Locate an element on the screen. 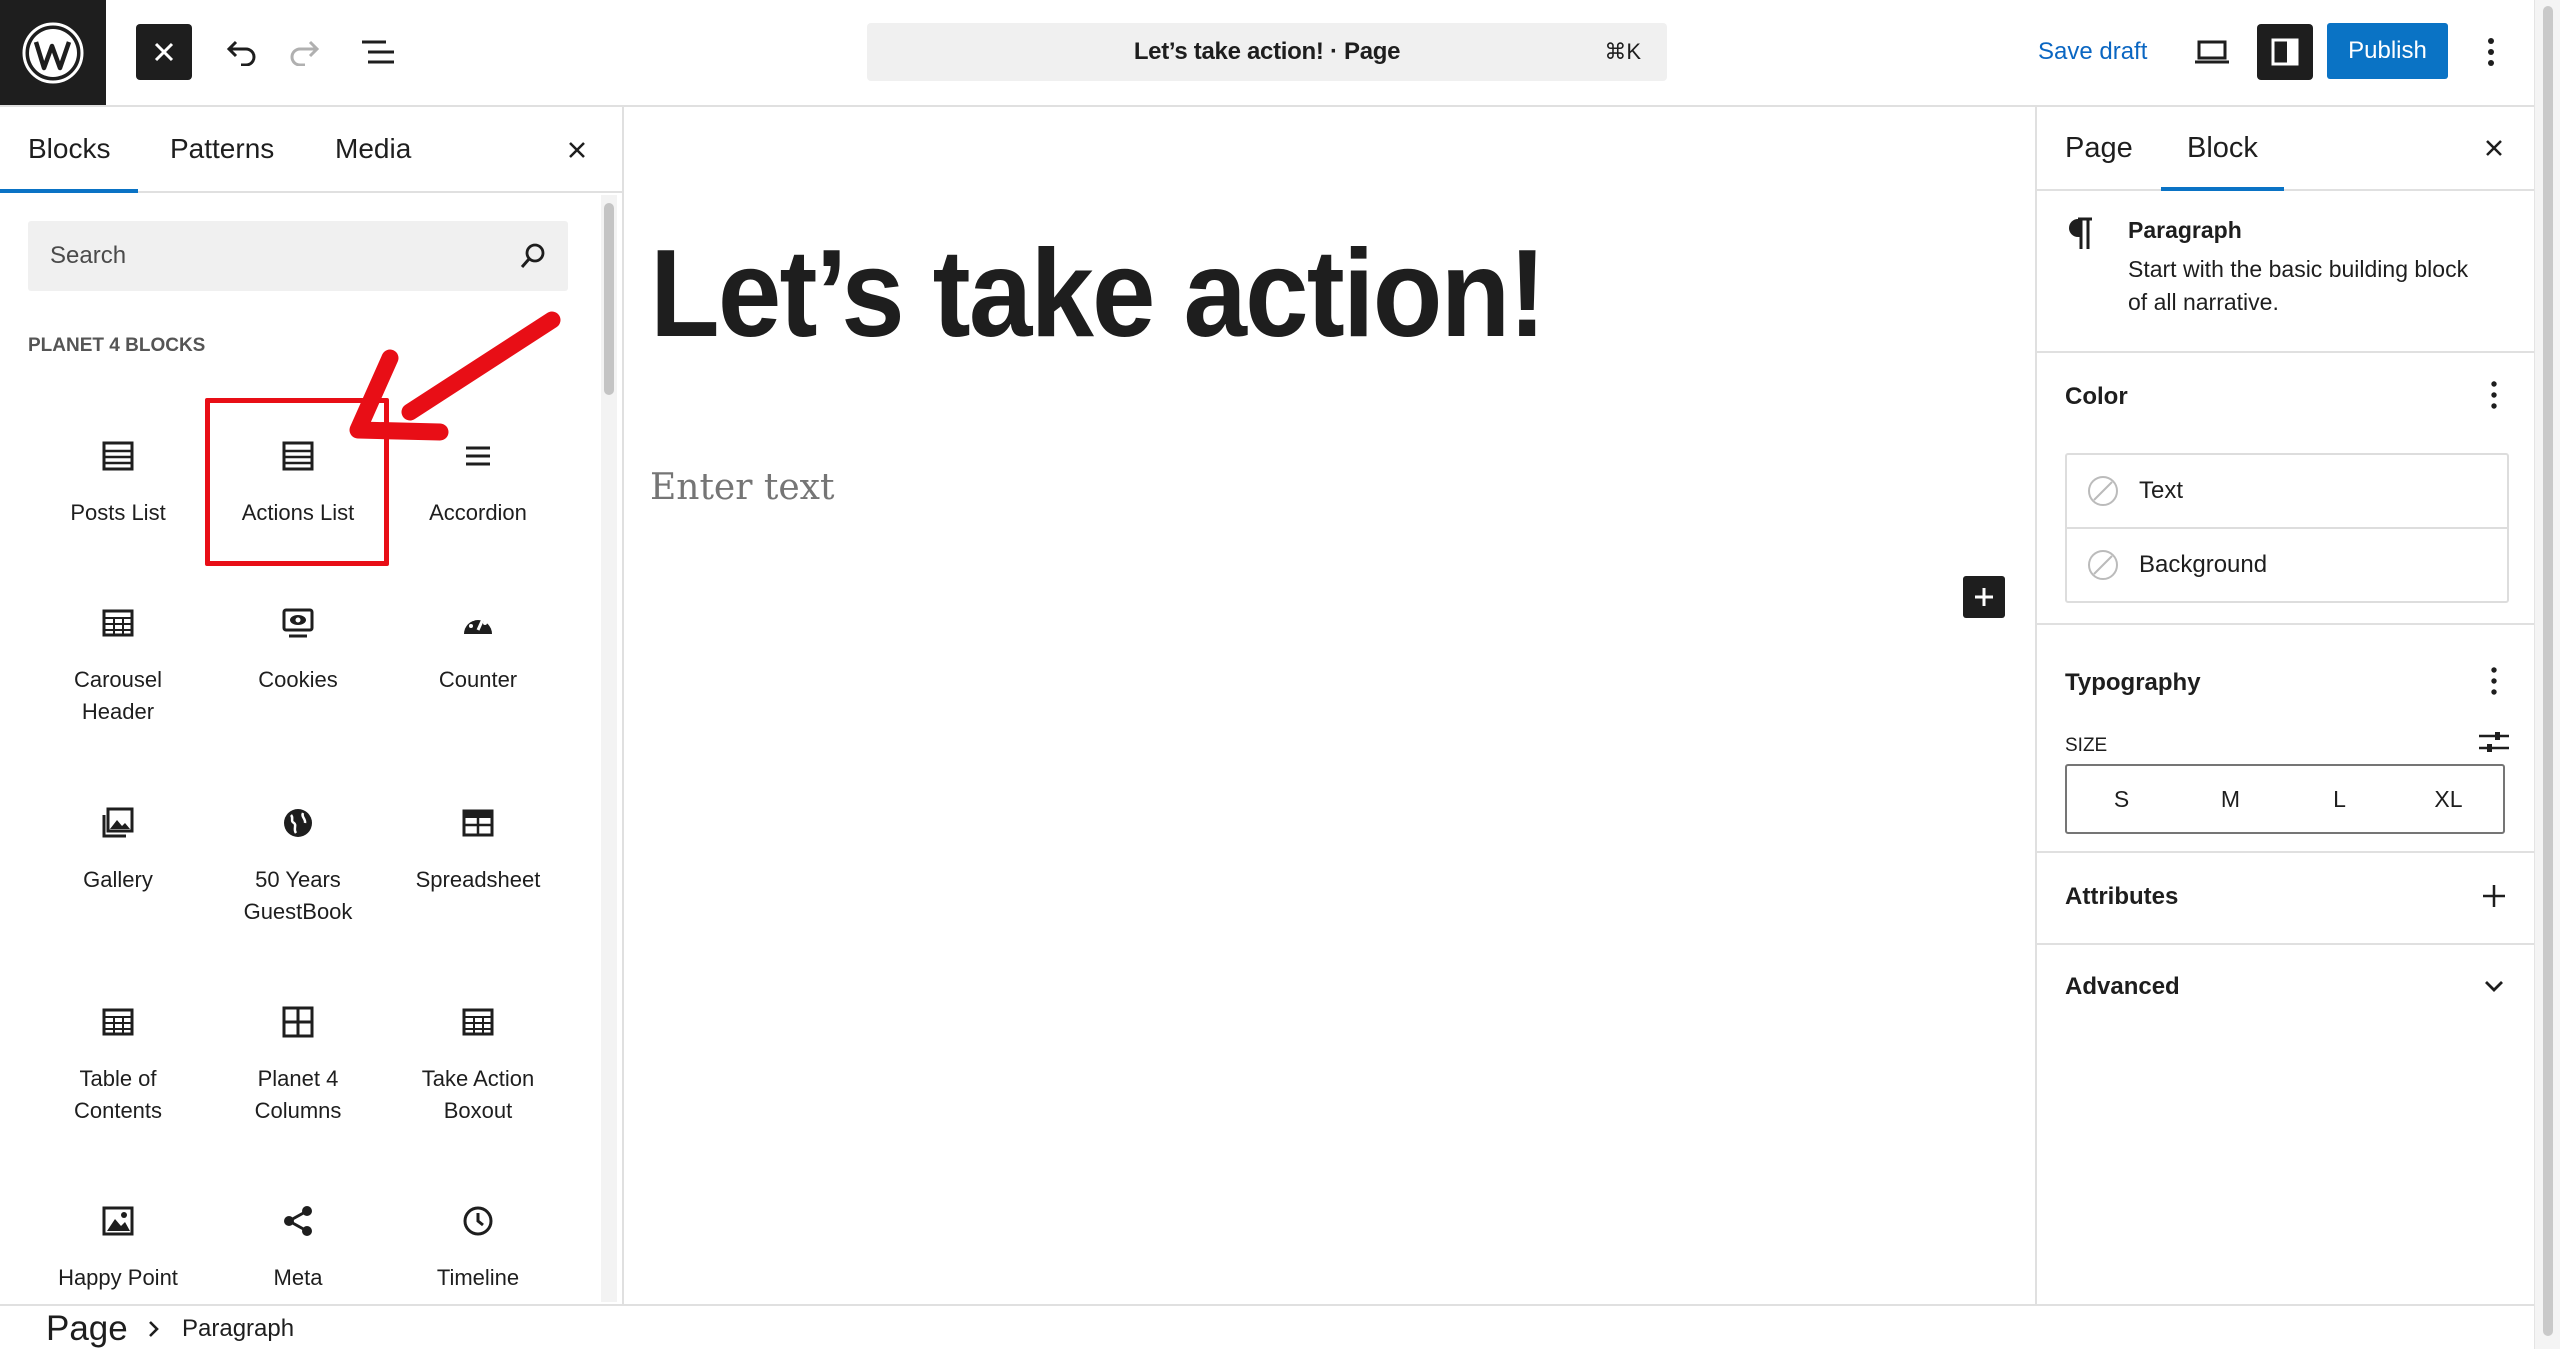  chevron-down-icon is located at coordinates (2494, 986).